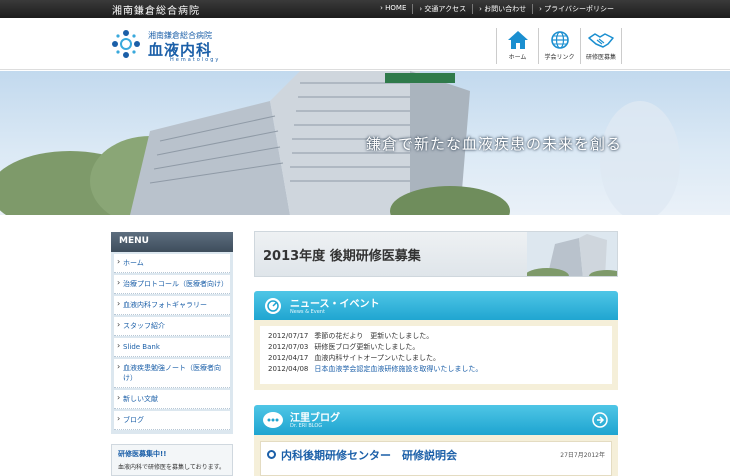  Describe the element at coordinates (172, 263) in the screenshot. I see `menu-item-home: ホーム` at that location.